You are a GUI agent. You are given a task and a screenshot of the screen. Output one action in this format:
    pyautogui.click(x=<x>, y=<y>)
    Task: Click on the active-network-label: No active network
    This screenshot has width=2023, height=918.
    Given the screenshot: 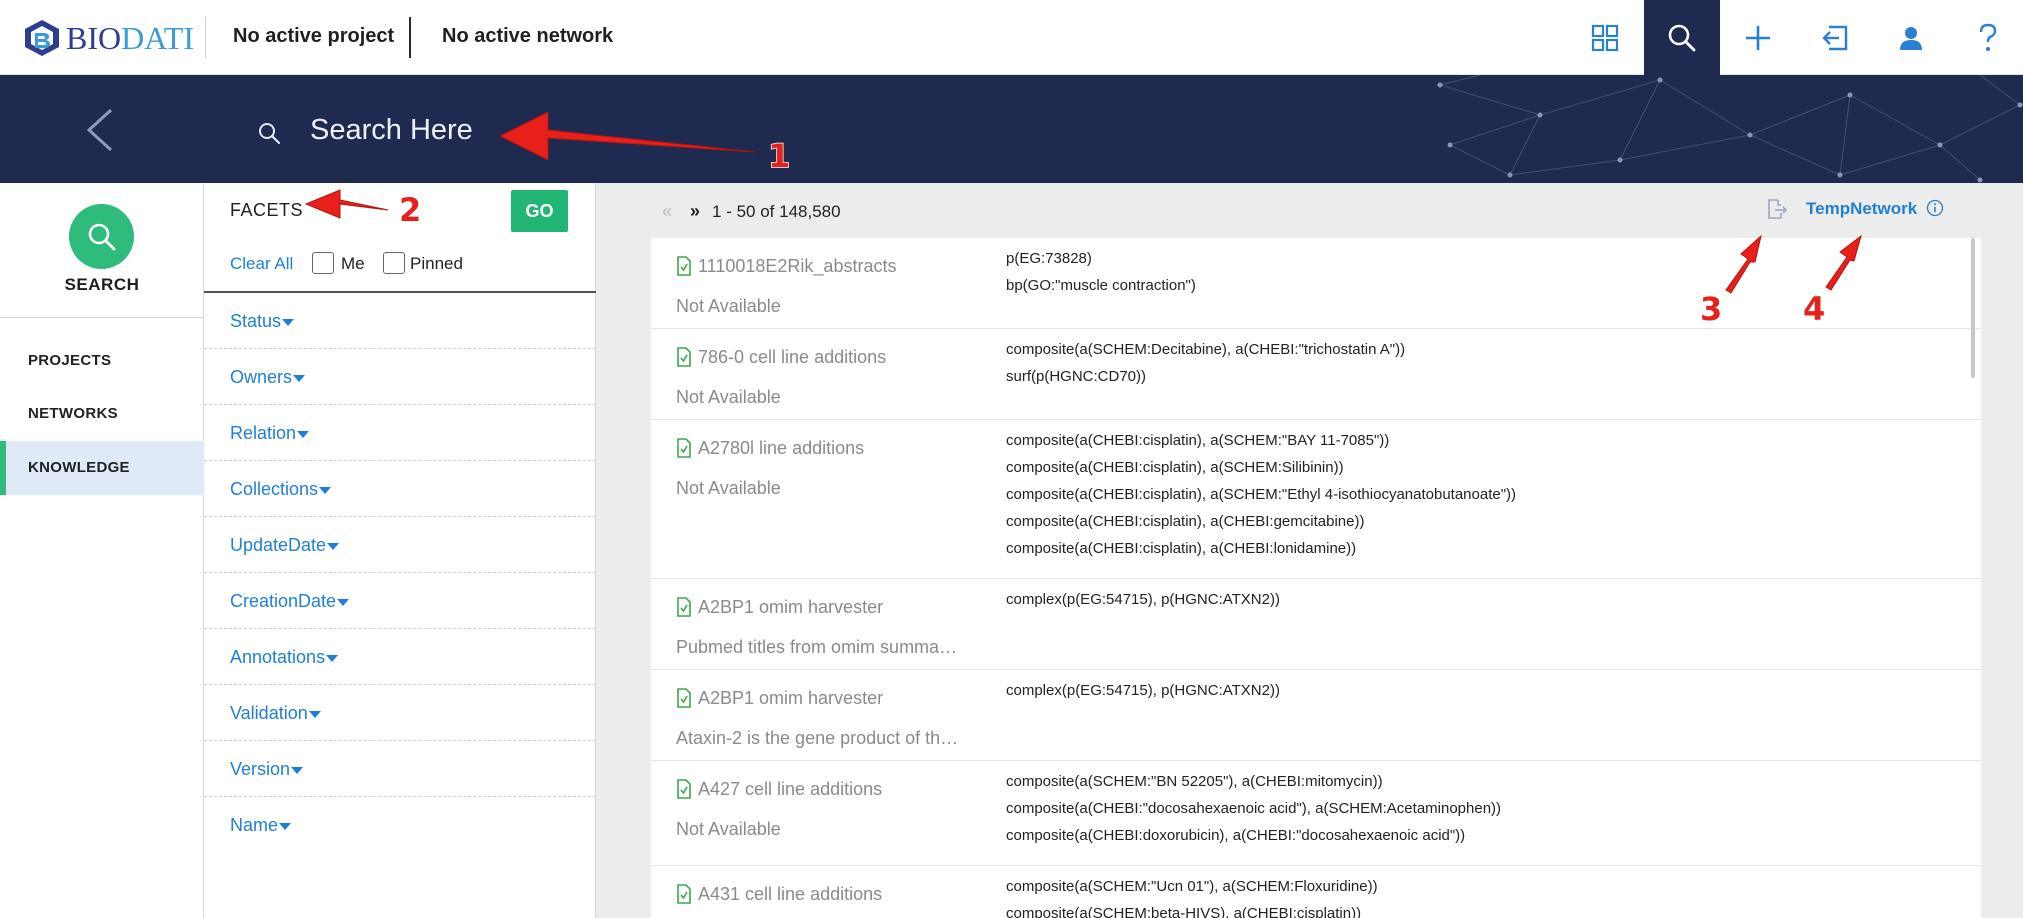 What is the action you would take?
    pyautogui.click(x=527, y=36)
    